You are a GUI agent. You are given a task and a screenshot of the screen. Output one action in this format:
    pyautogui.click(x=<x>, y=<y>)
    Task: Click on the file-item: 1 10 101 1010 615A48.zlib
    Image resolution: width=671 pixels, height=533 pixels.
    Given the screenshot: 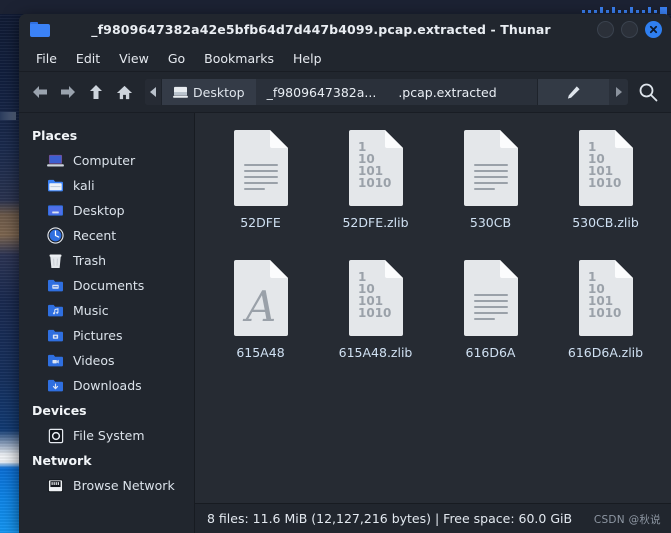 What is the action you would take?
    pyautogui.click(x=375, y=320)
    